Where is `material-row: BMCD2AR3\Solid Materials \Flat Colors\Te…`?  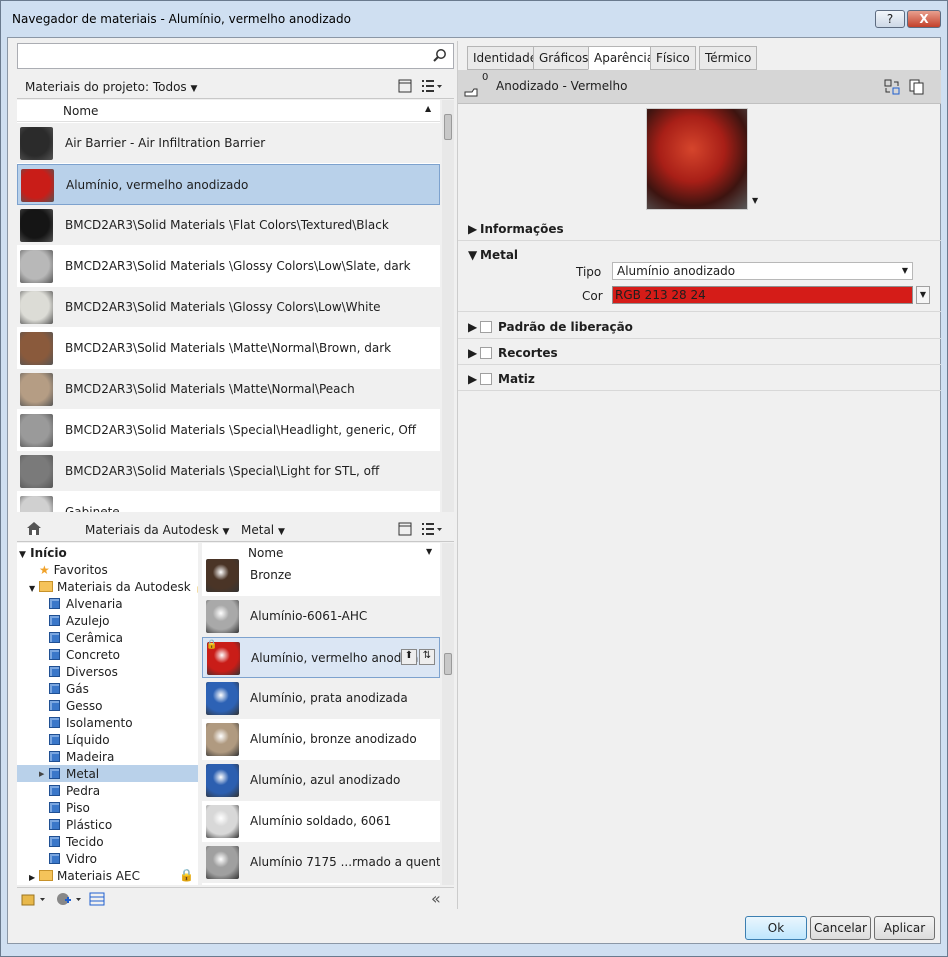 material-row: BMCD2AR3\Solid Materials \Flat Colors\Te… is located at coordinates (228, 225).